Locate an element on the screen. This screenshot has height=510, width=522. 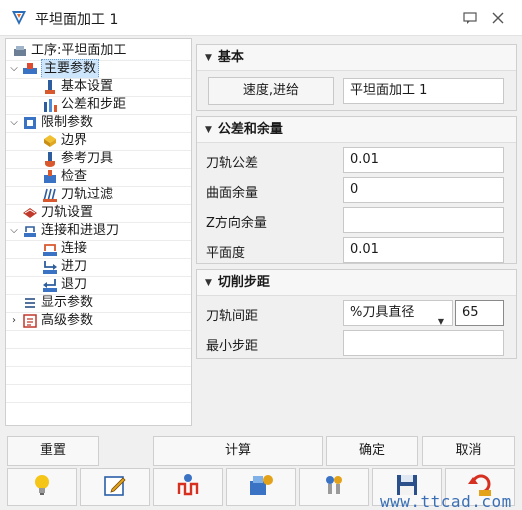
flatness-row: 平面度 0.01 is located at coordinates (356, 250).